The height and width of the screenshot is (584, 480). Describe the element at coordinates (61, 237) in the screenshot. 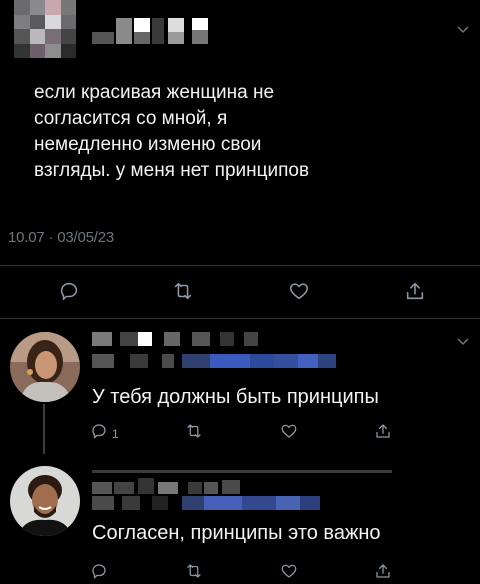

I see `tweet-timestamp: 10.07 · 03/05/23` at that location.